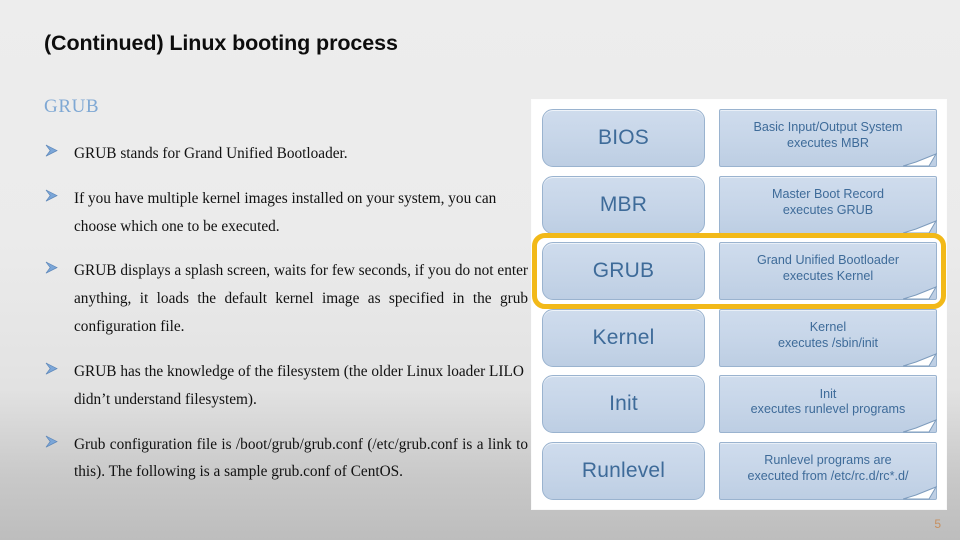 The height and width of the screenshot is (540, 960). I want to click on stage-box-init: Init, so click(623, 404).